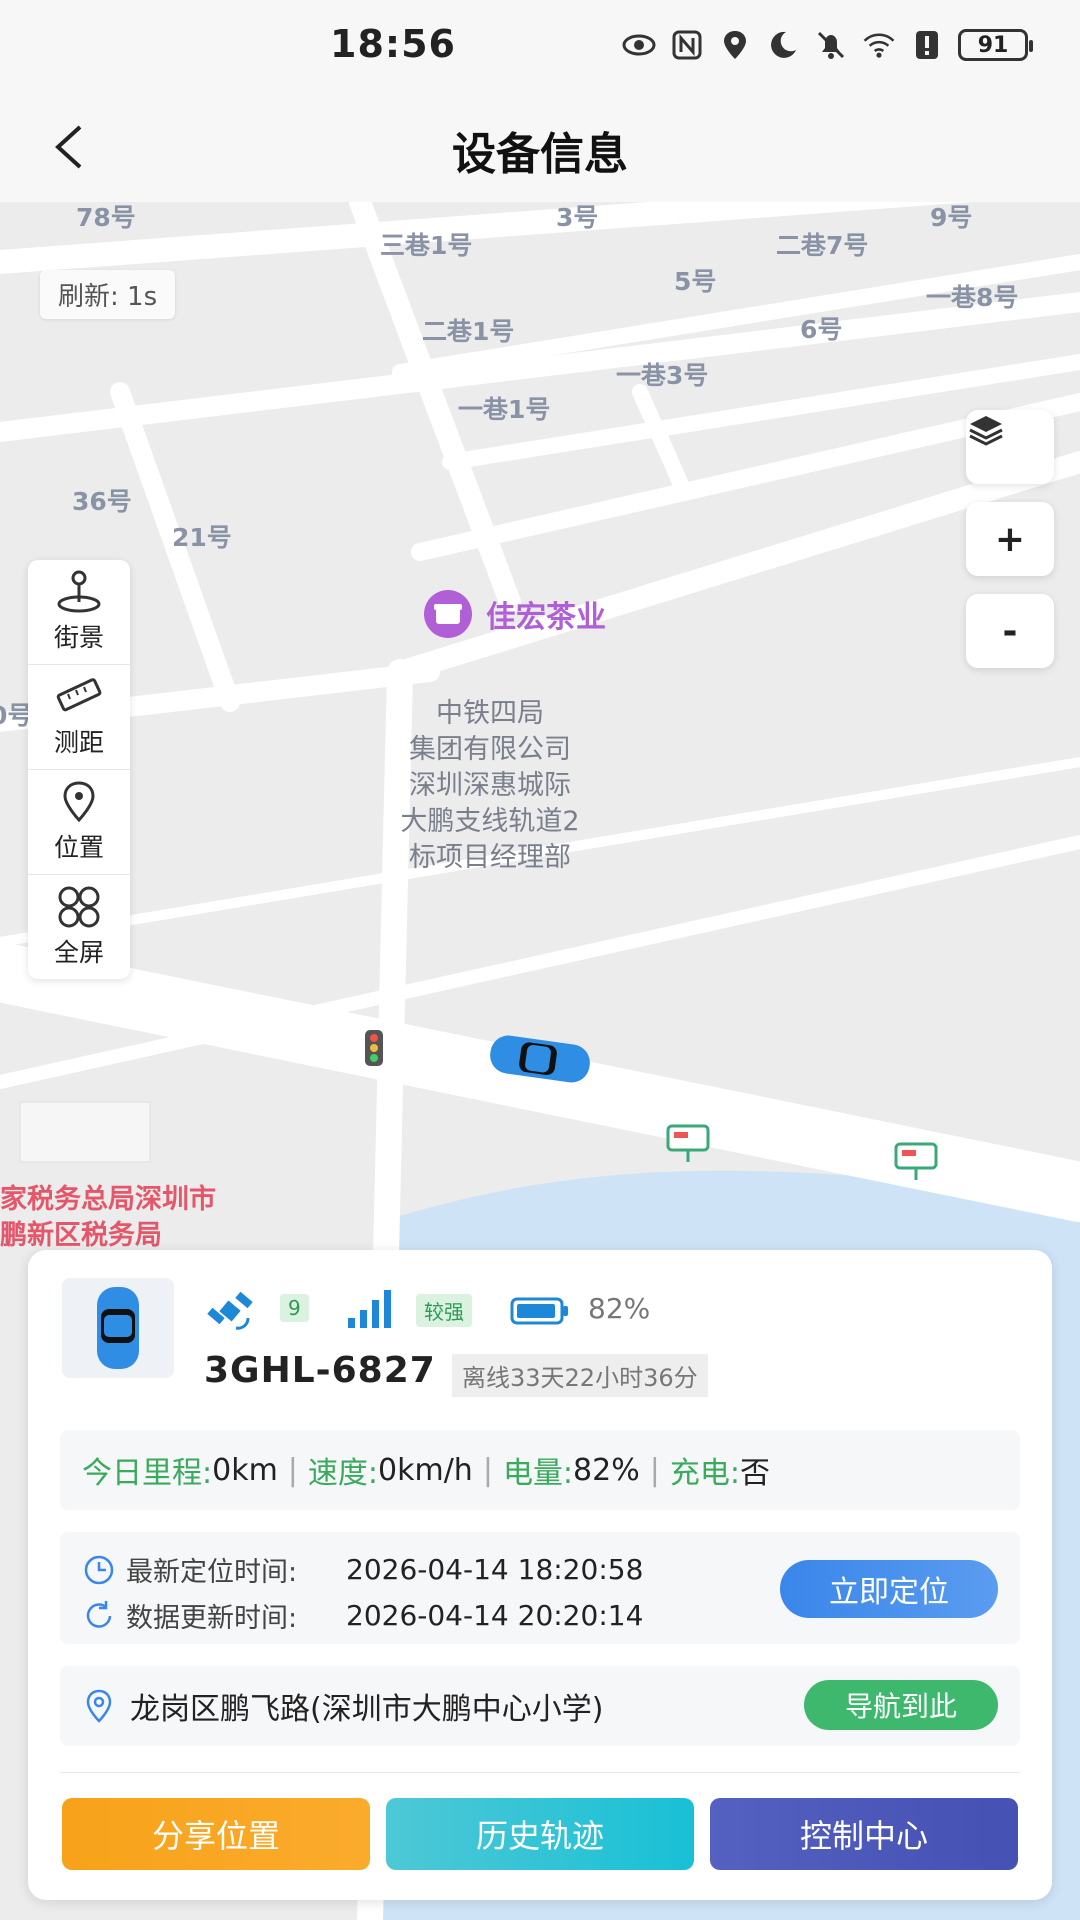 The image size is (1080, 1920). What do you see at coordinates (662, 375) in the screenshot?
I see `street-label: 一巷3号` at bounding box center [662, 375].